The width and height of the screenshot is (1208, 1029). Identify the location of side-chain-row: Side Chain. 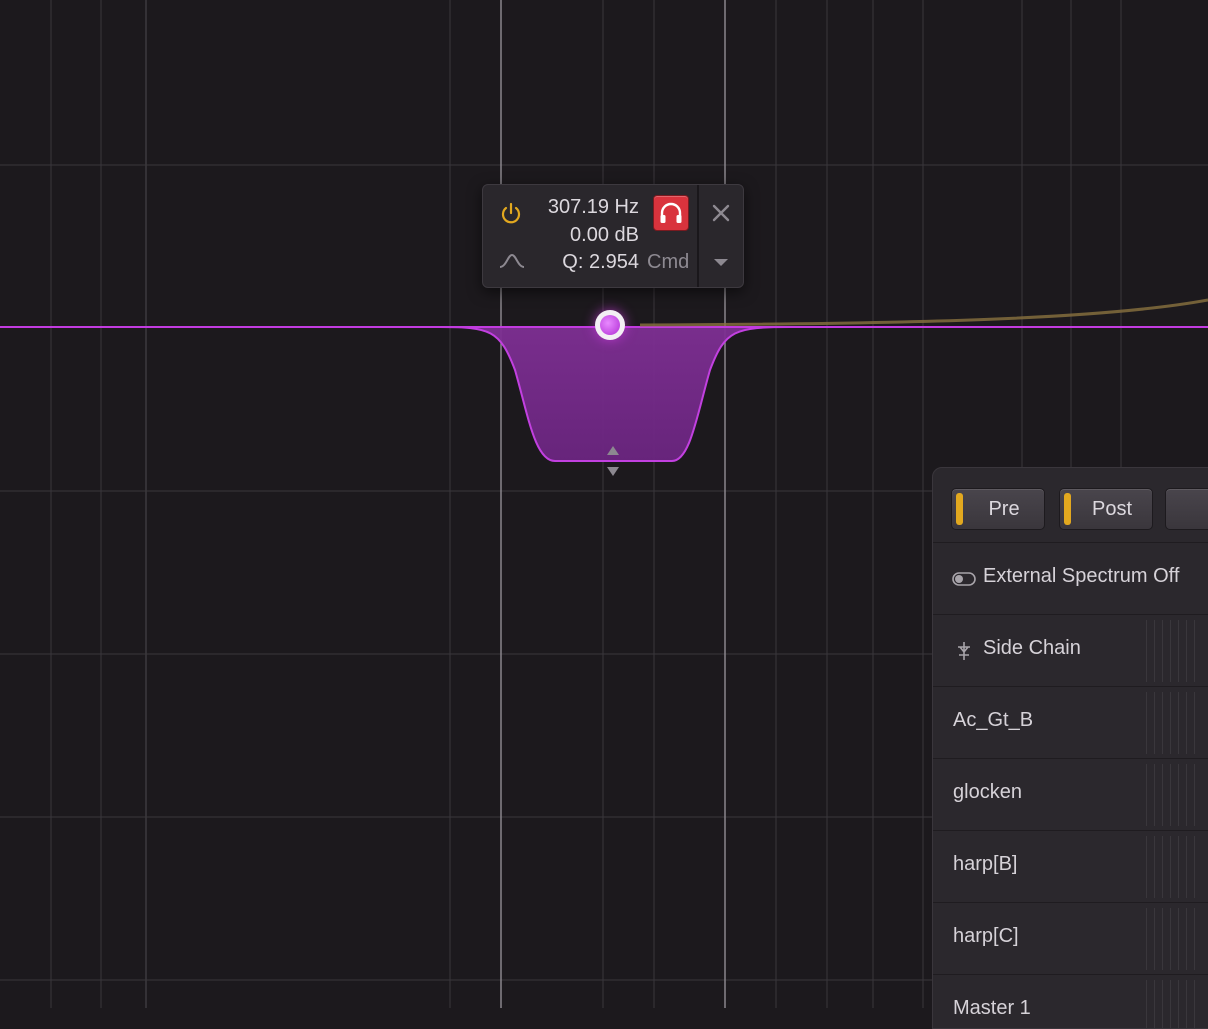
(1070, 651).